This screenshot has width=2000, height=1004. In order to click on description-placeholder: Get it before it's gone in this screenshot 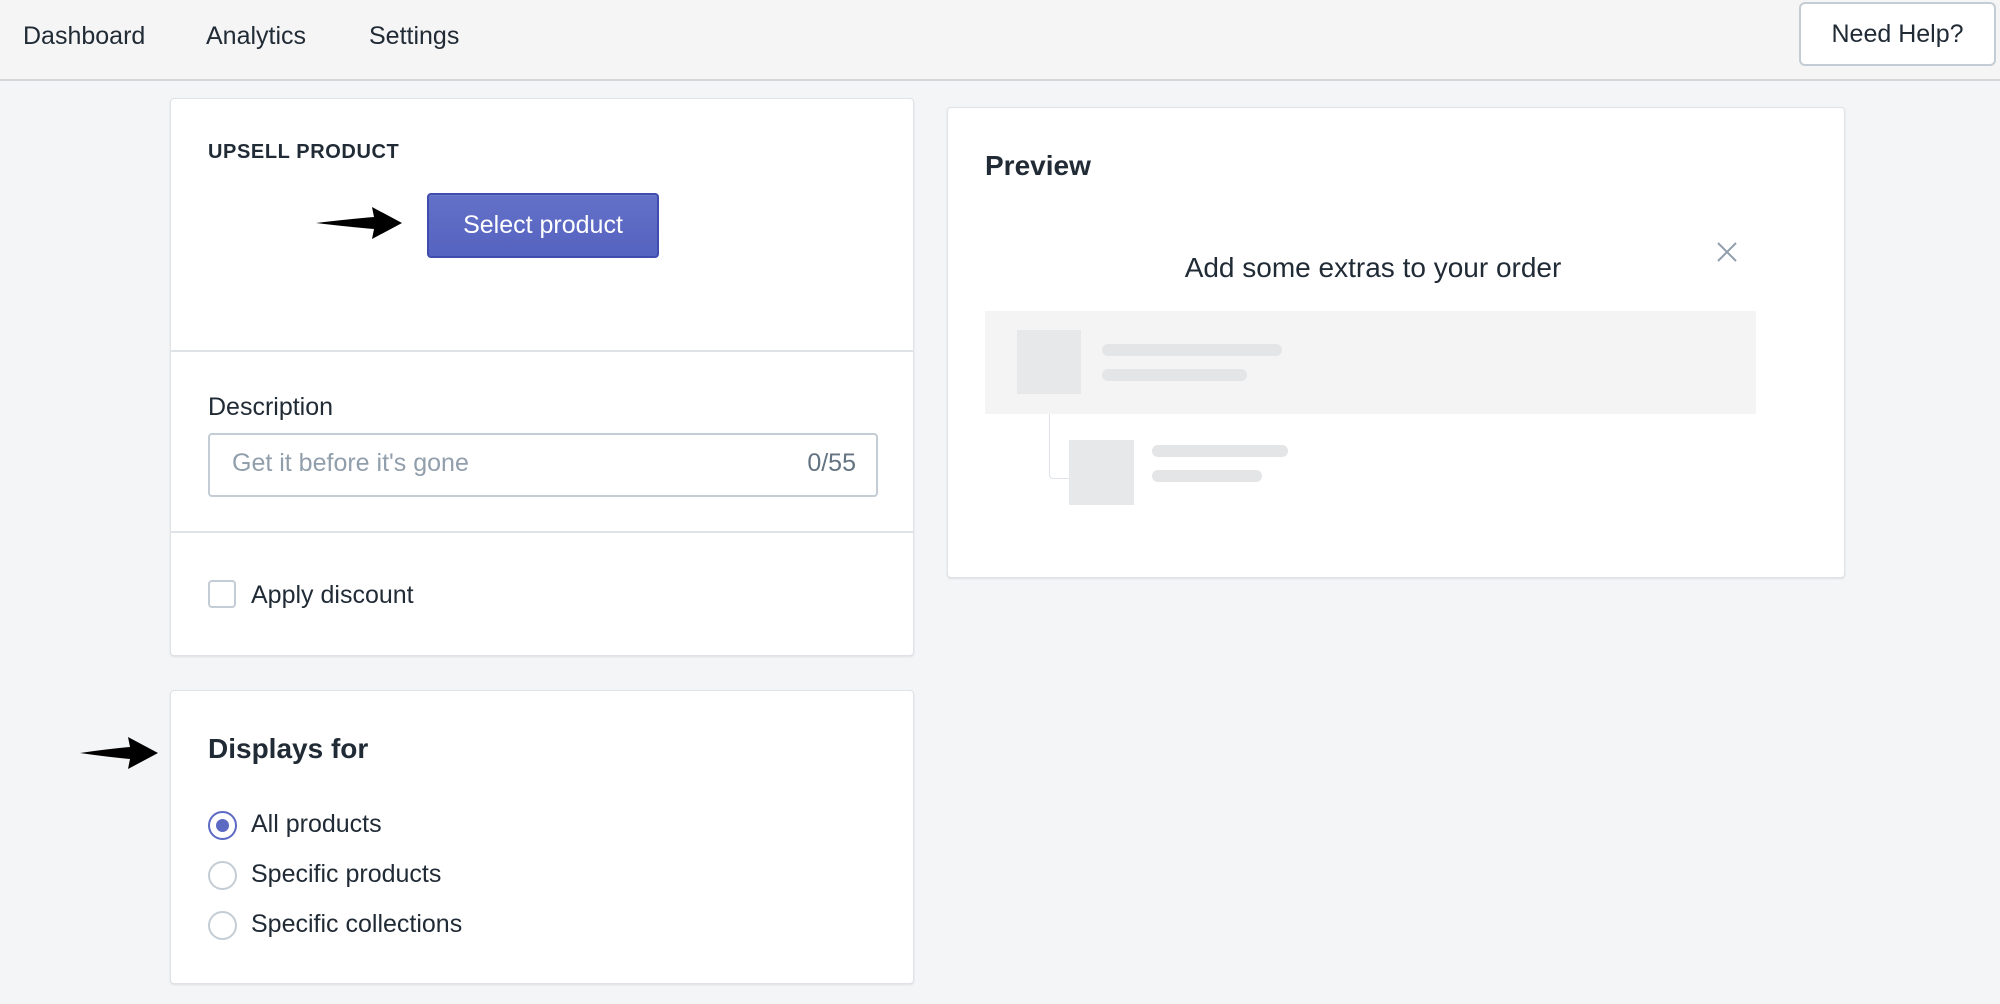, I will do `click(350, 463)`.